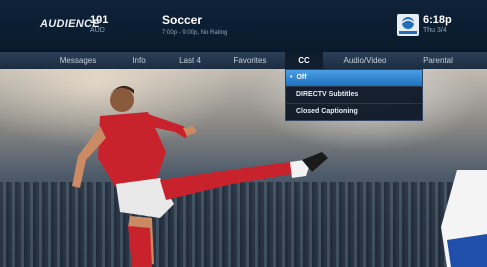  What do you see at coordinates (190, 60) in the screenshot?
I see `tab-last-4: Last 4` at bounding box center [190, 60].